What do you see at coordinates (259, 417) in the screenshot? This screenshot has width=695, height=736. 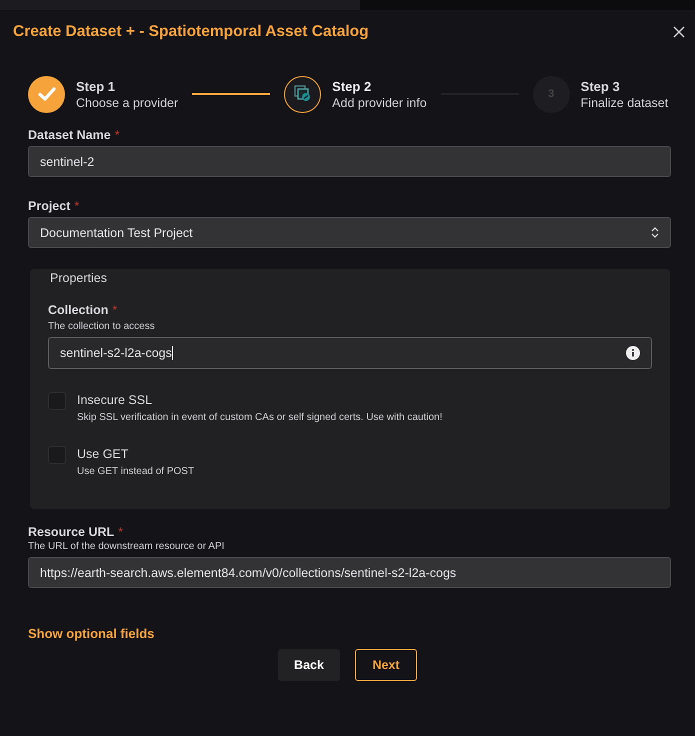 I see `checkbox-help: Skip SSL verification in event of custom CAs or self signed certs. Use with caution!` at bounding box center [259, 417].